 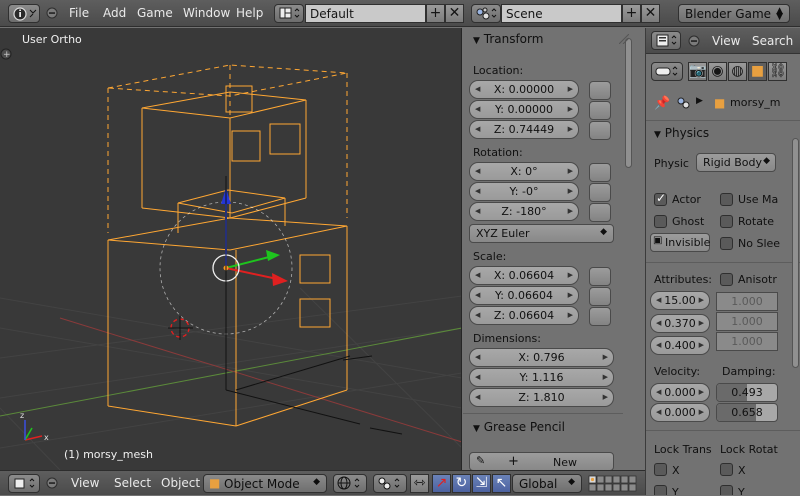 What do you see at coordinates (547, 483) in the screenshot?
I see `transform-orientation-dropdown: Global ◆` at bounding box center [547, 483].